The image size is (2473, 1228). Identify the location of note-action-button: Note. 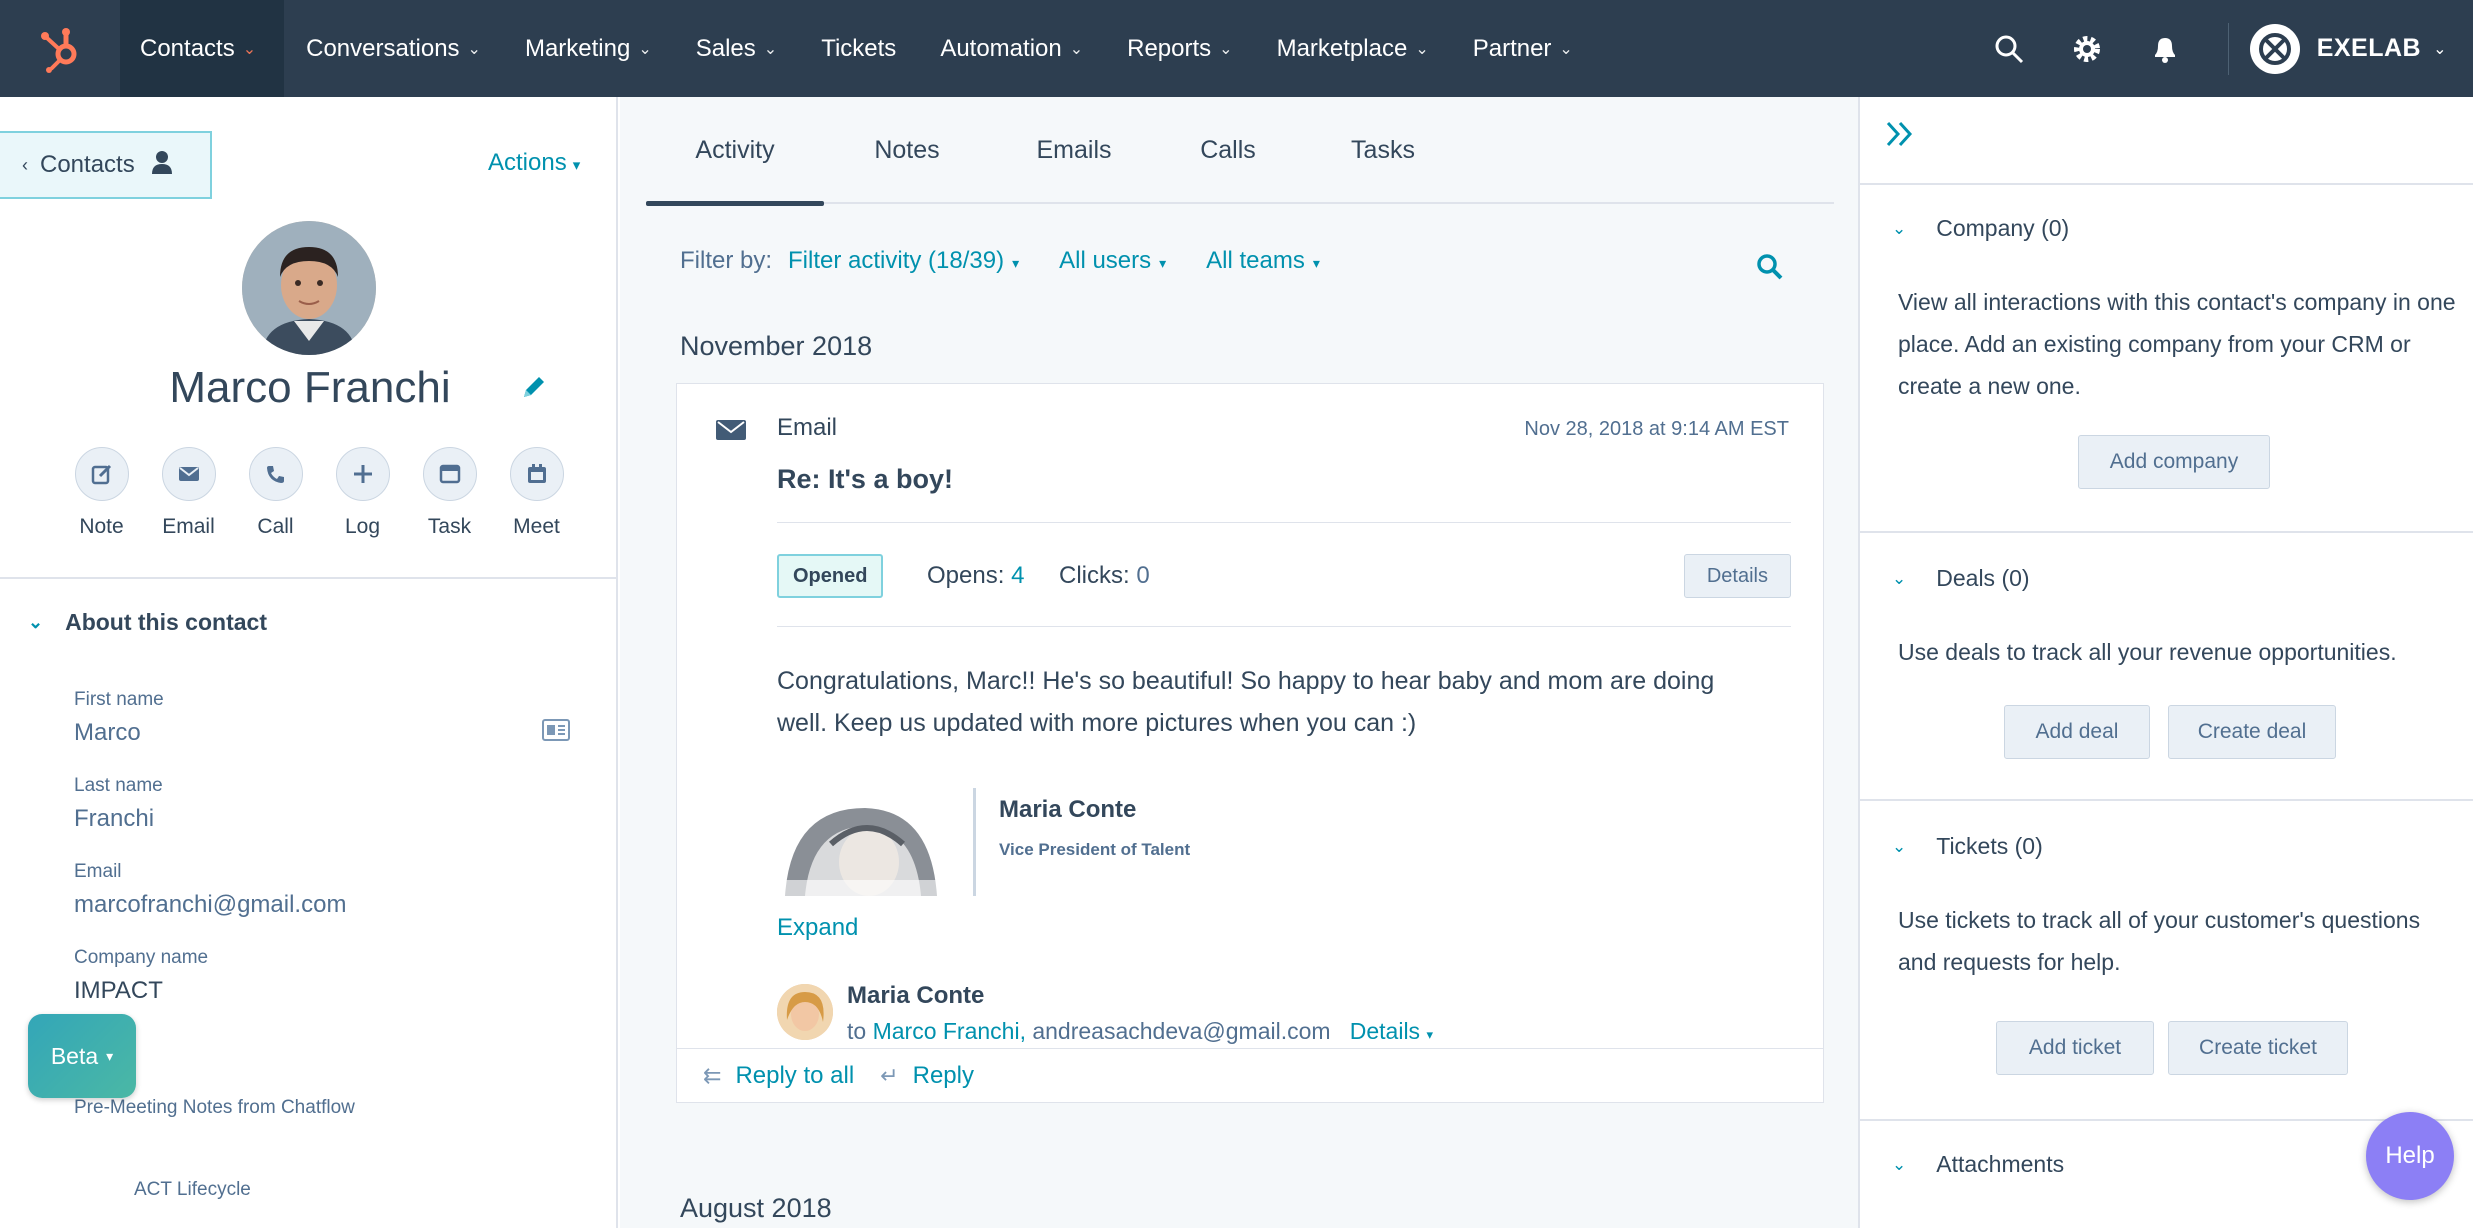
(101, 493).